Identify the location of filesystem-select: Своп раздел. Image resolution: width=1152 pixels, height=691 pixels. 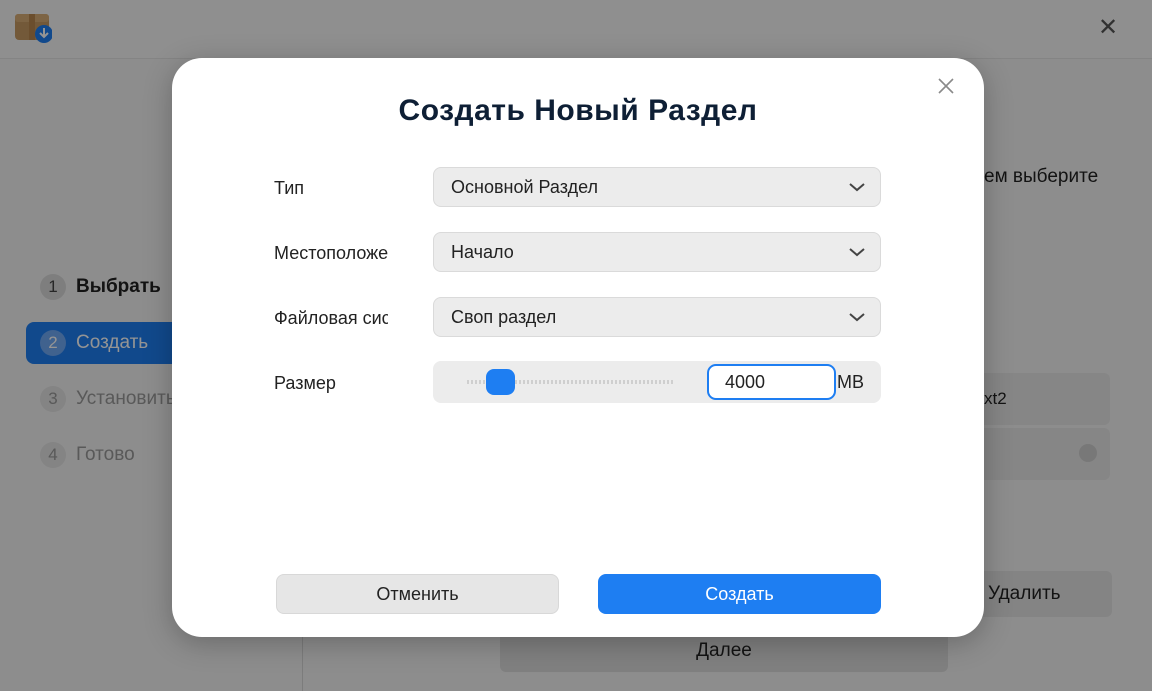
(657, 317).